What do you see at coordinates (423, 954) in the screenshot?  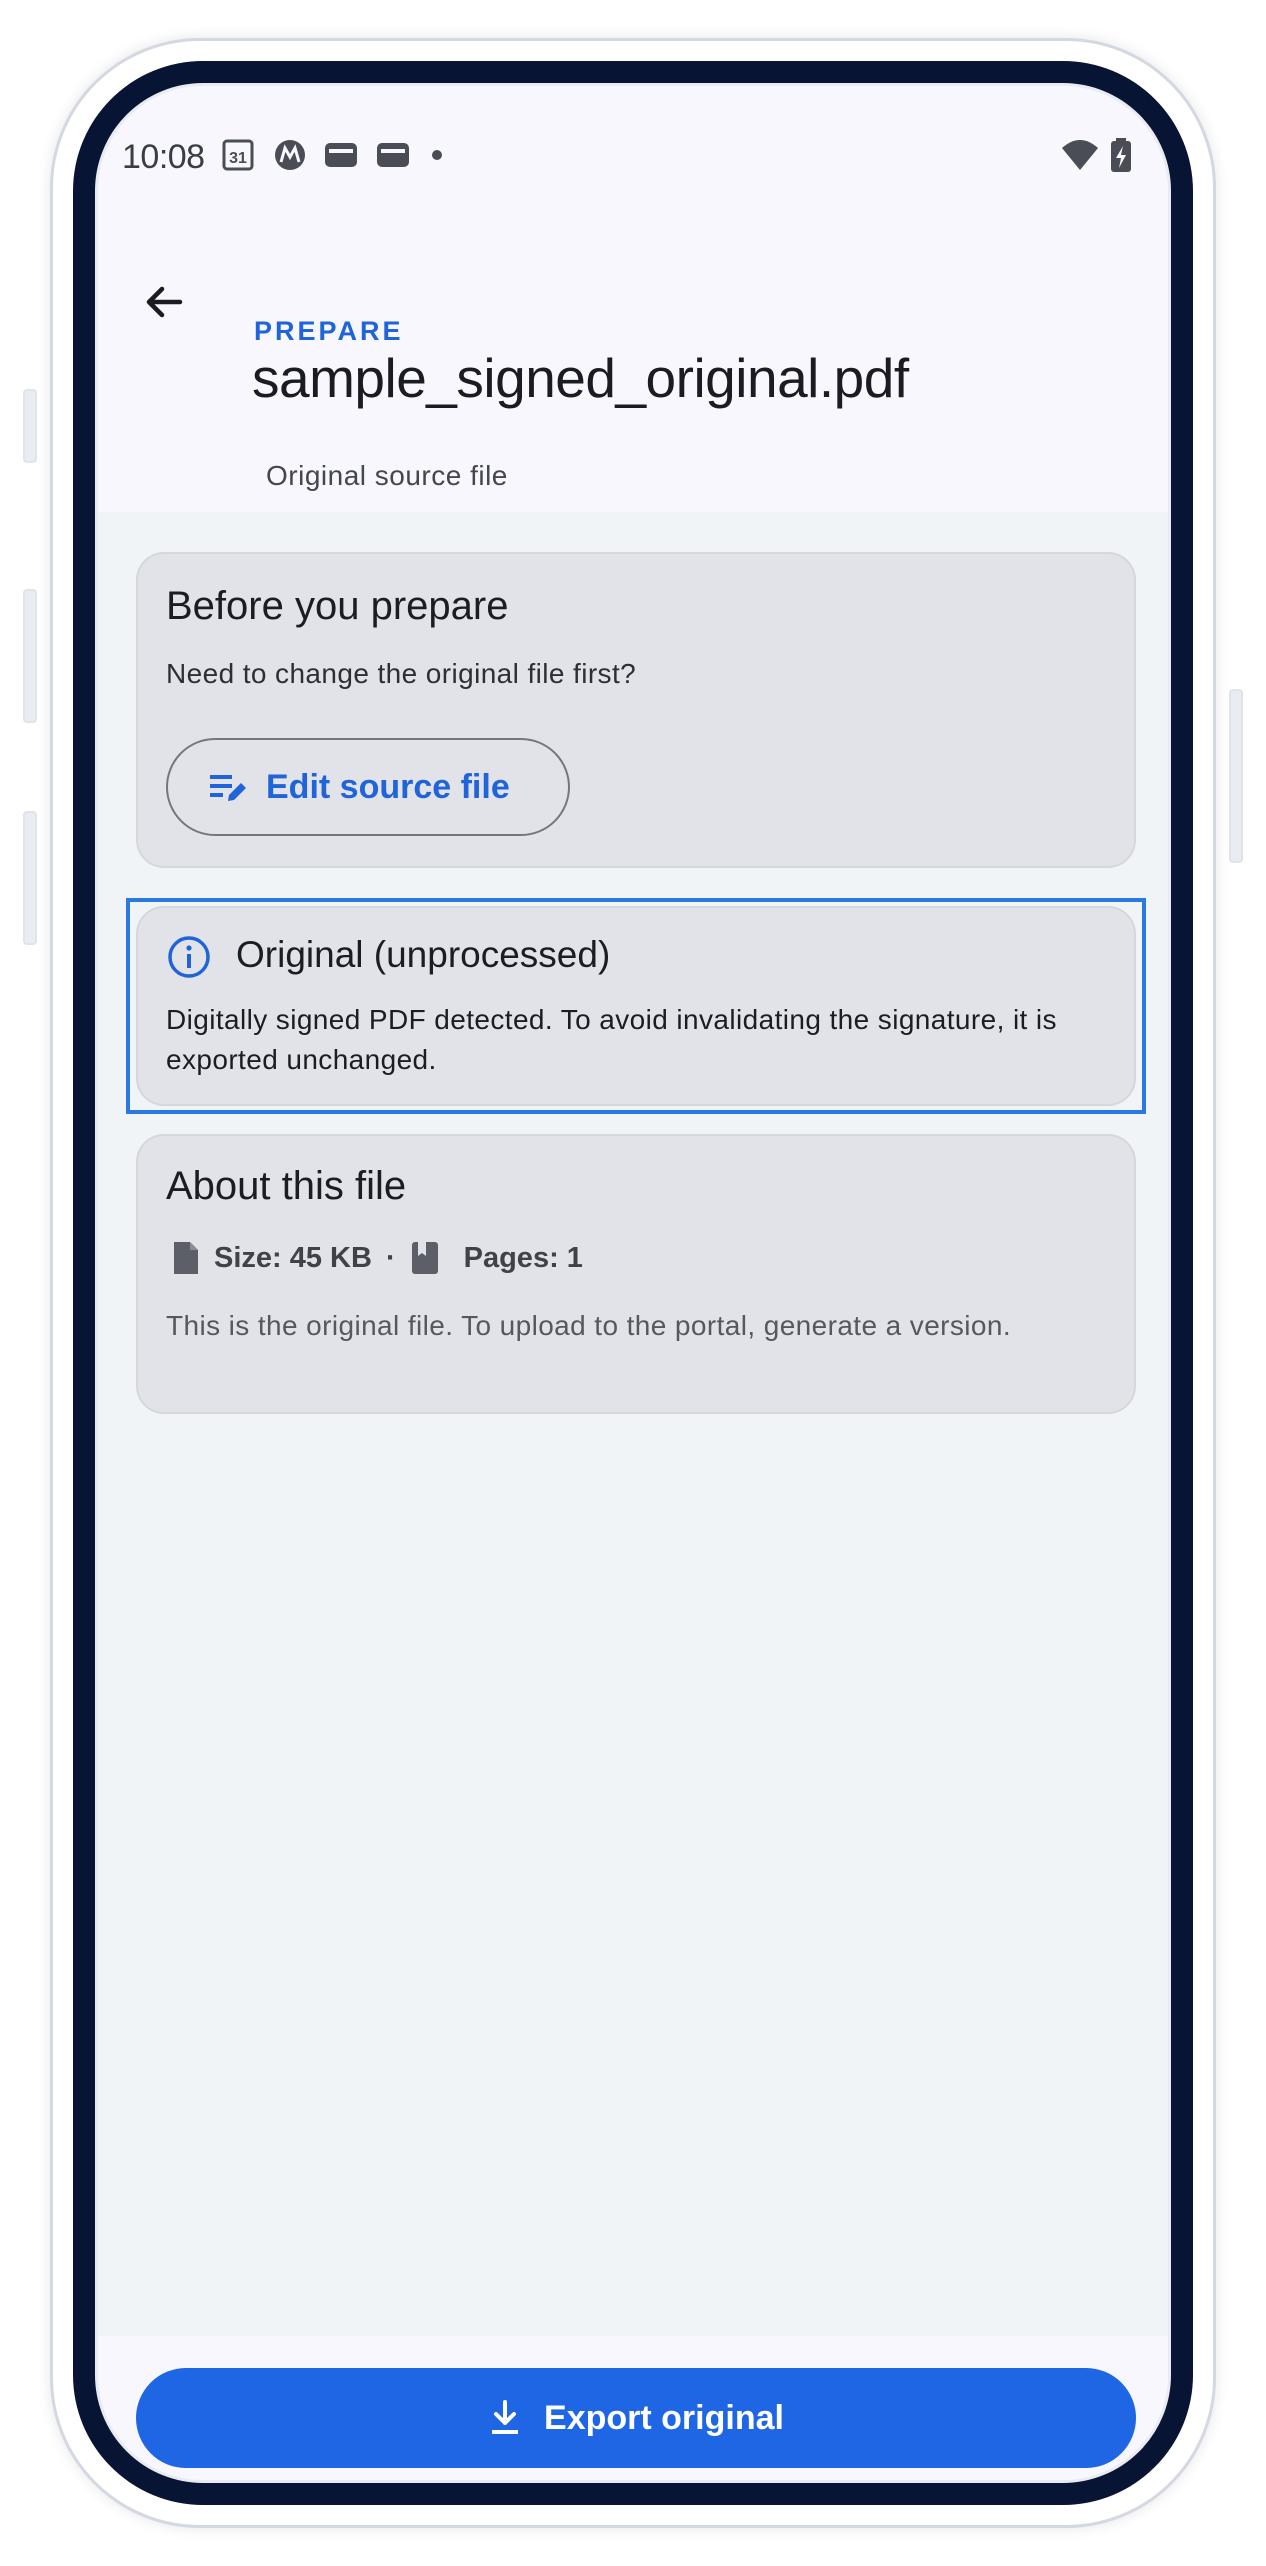 I see `notice-title: Original (unprocessed)` at bounding box center [423, 954].